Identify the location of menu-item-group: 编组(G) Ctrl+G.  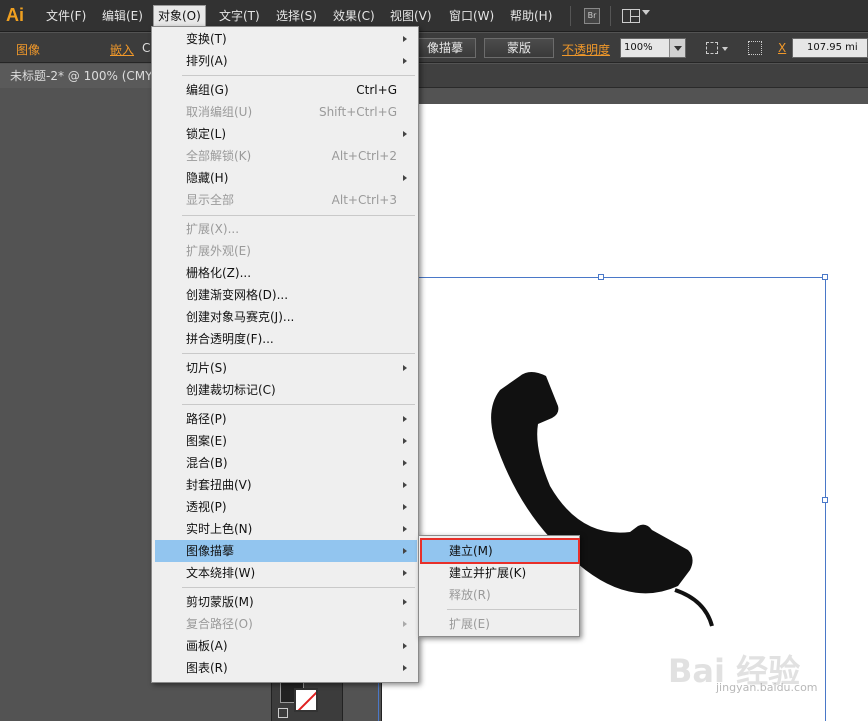
(286, 90).